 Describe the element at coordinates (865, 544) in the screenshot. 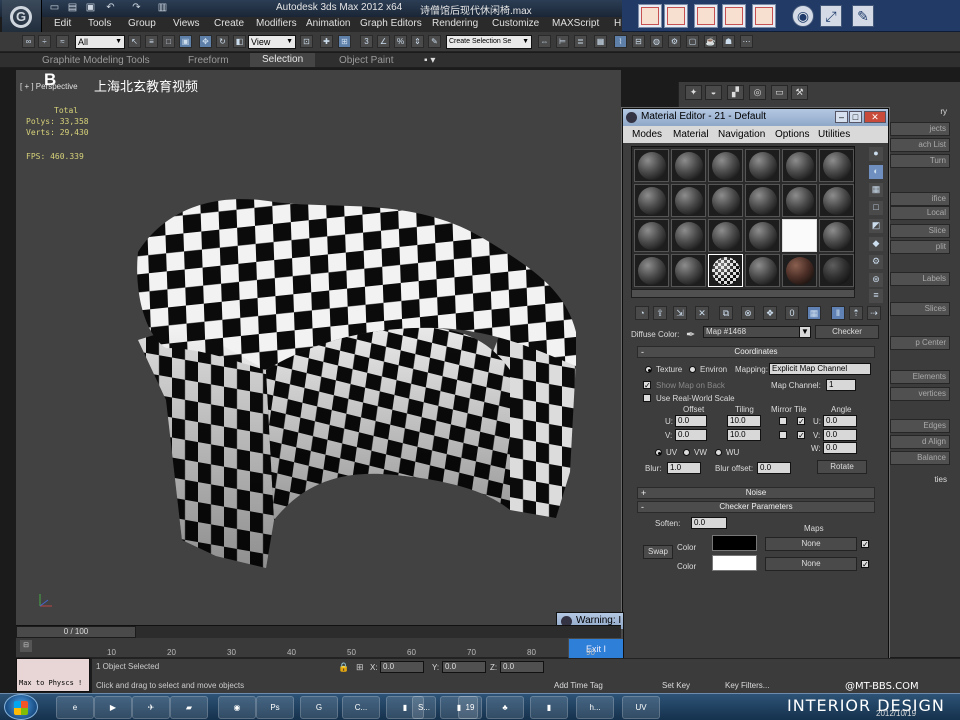

I see `color1-map-checkbox: ✓` at that location.